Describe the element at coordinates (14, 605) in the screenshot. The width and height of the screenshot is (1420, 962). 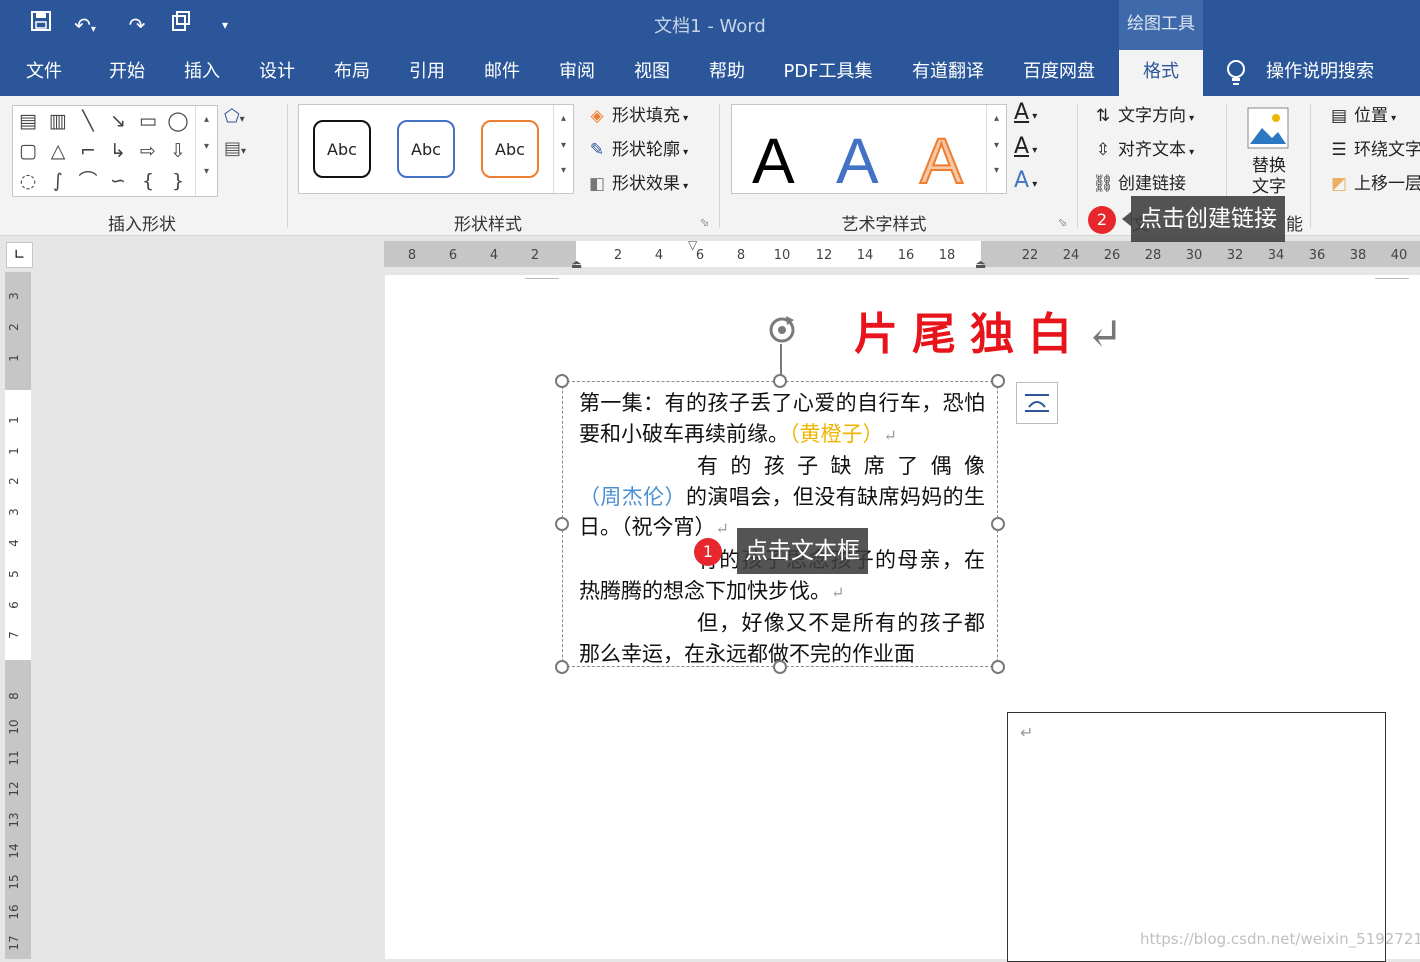
I see `ruler-tick-label: 6` at that location.